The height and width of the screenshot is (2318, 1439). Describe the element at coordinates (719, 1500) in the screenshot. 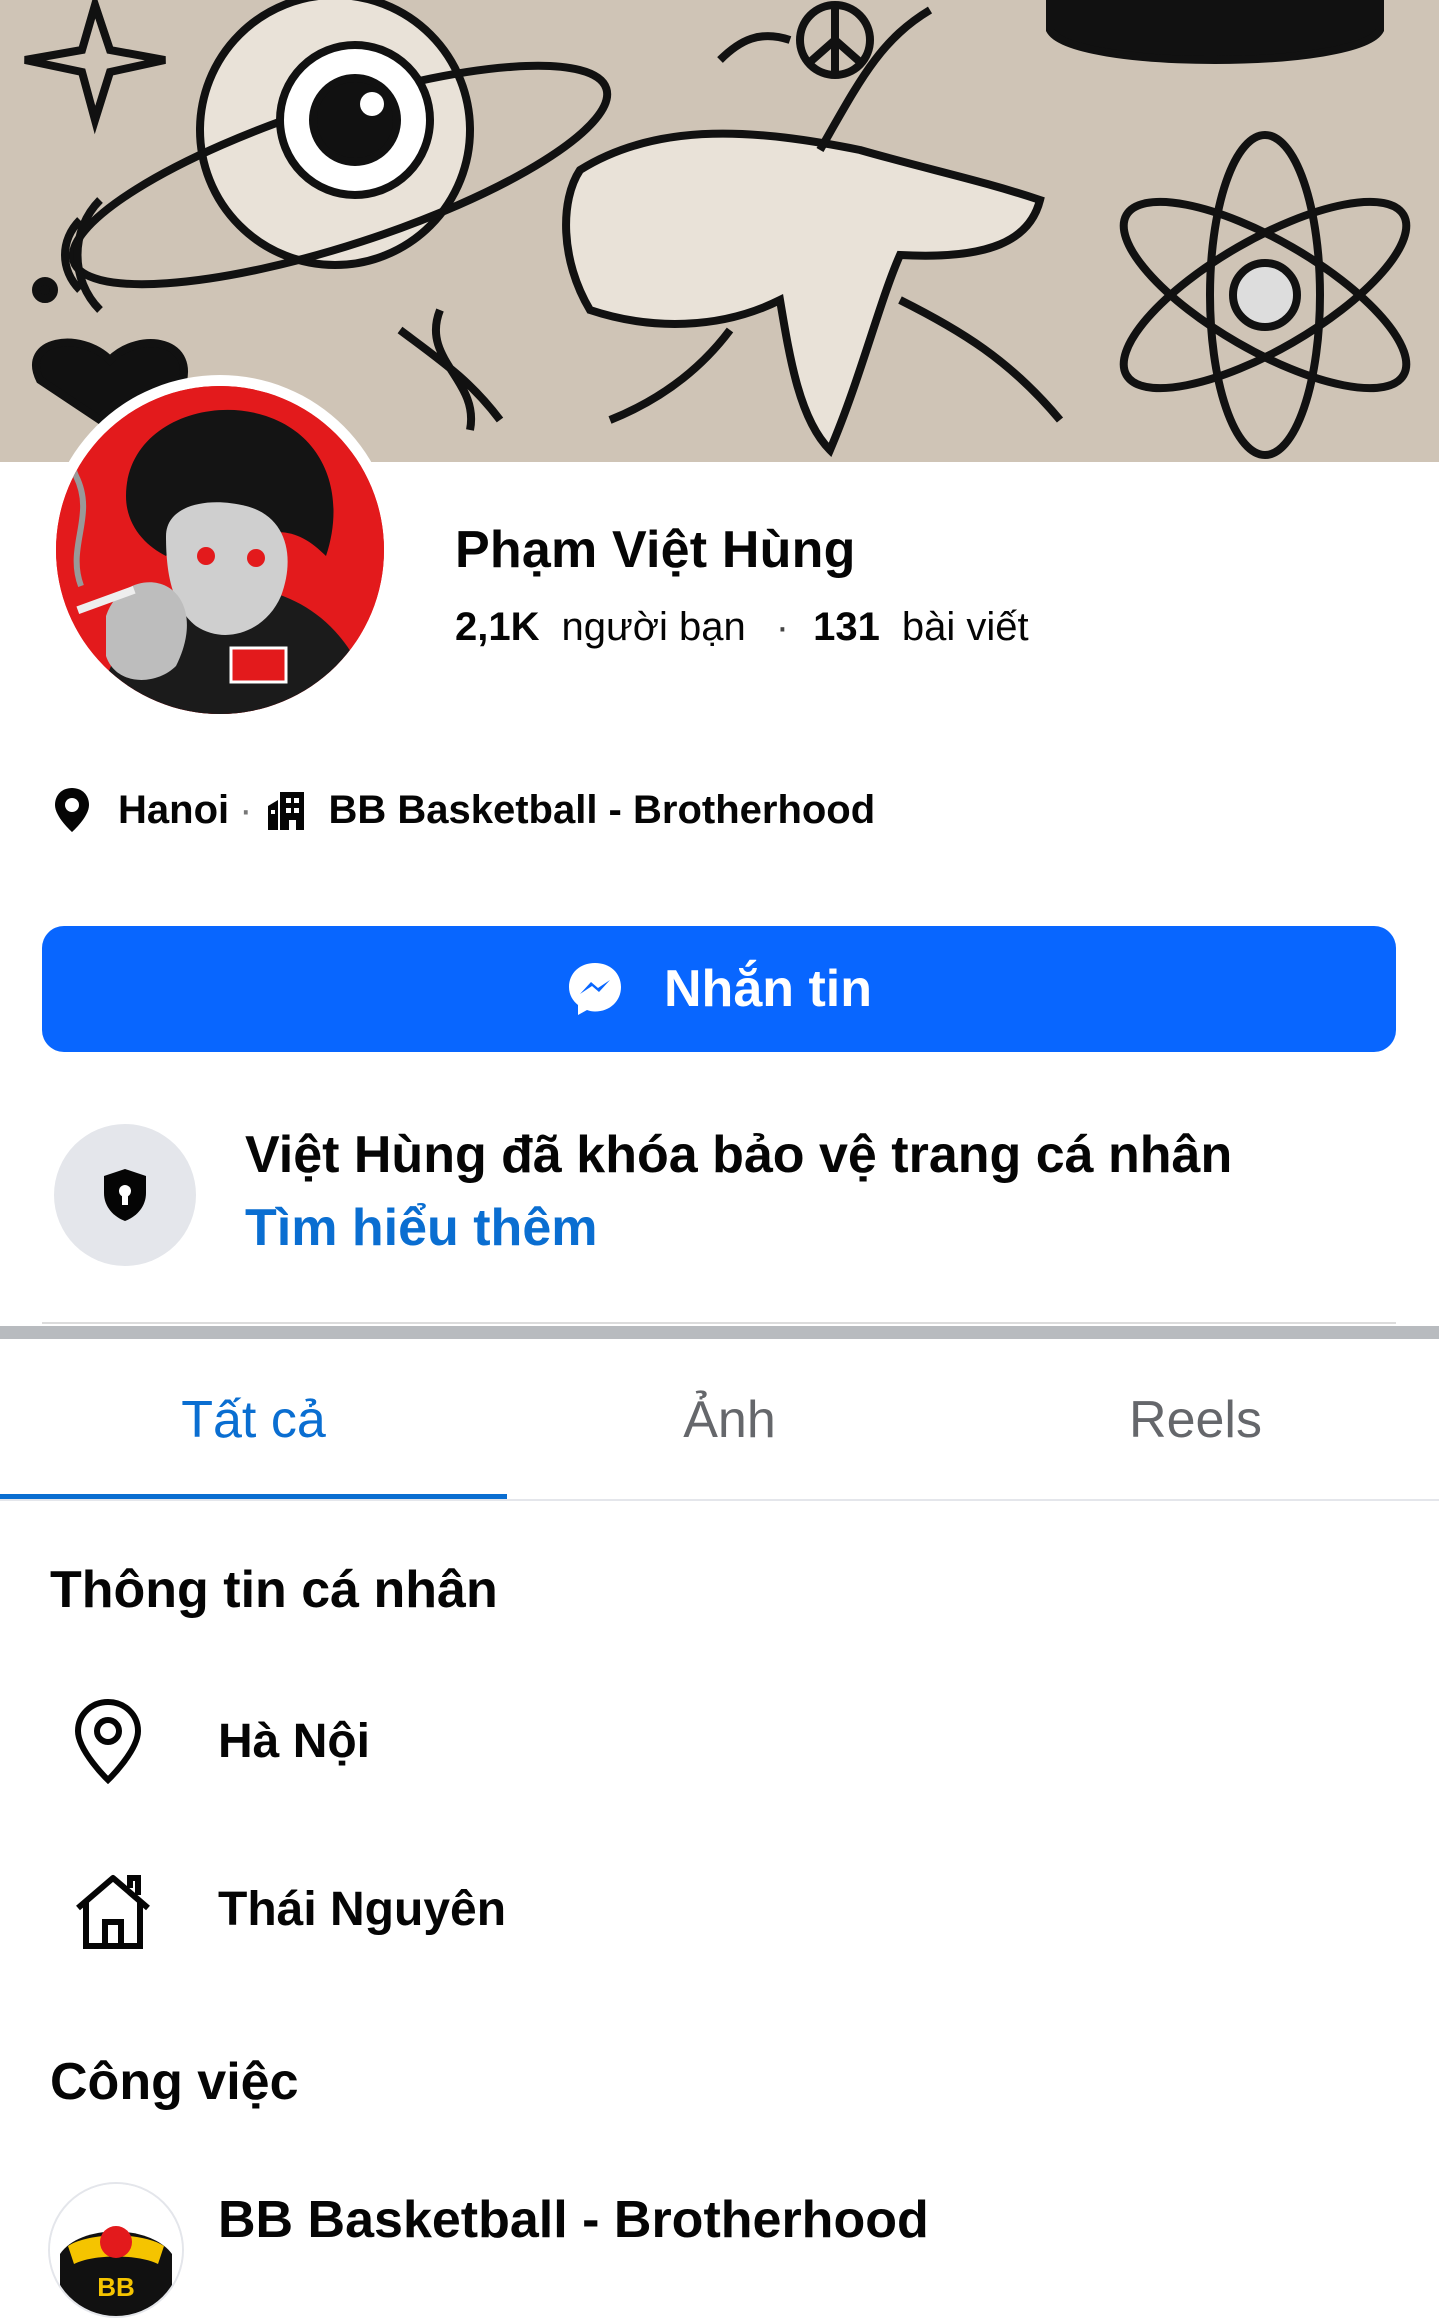

I see `tabs-border` at that location.